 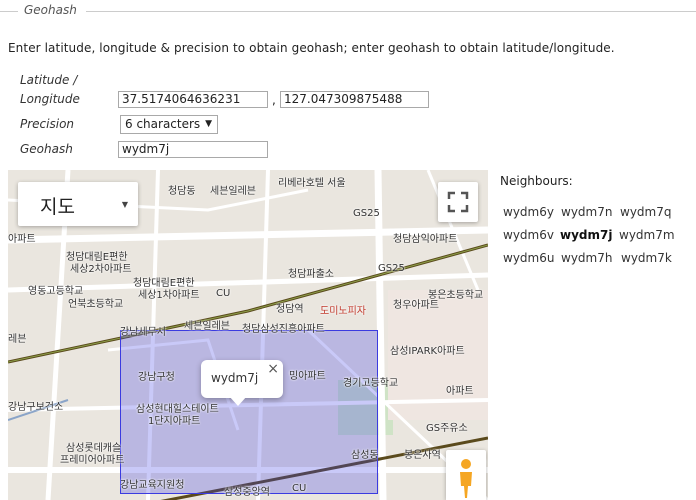 What do you see at coordinates (371, 383) in the screenshot?
I see `map-label: 경기고등학교` at bounding box center [371, 383].